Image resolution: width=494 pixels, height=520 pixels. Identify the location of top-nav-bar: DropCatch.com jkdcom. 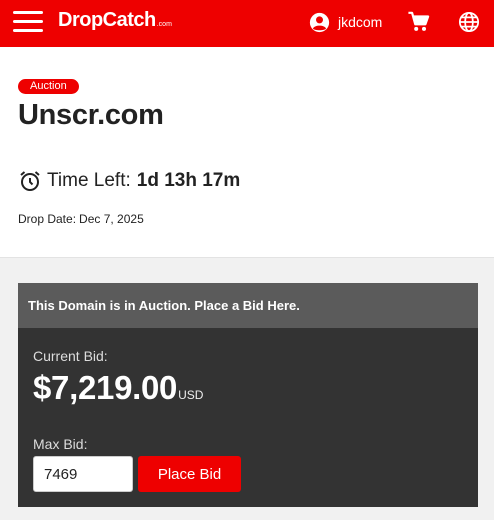
(247, 23).